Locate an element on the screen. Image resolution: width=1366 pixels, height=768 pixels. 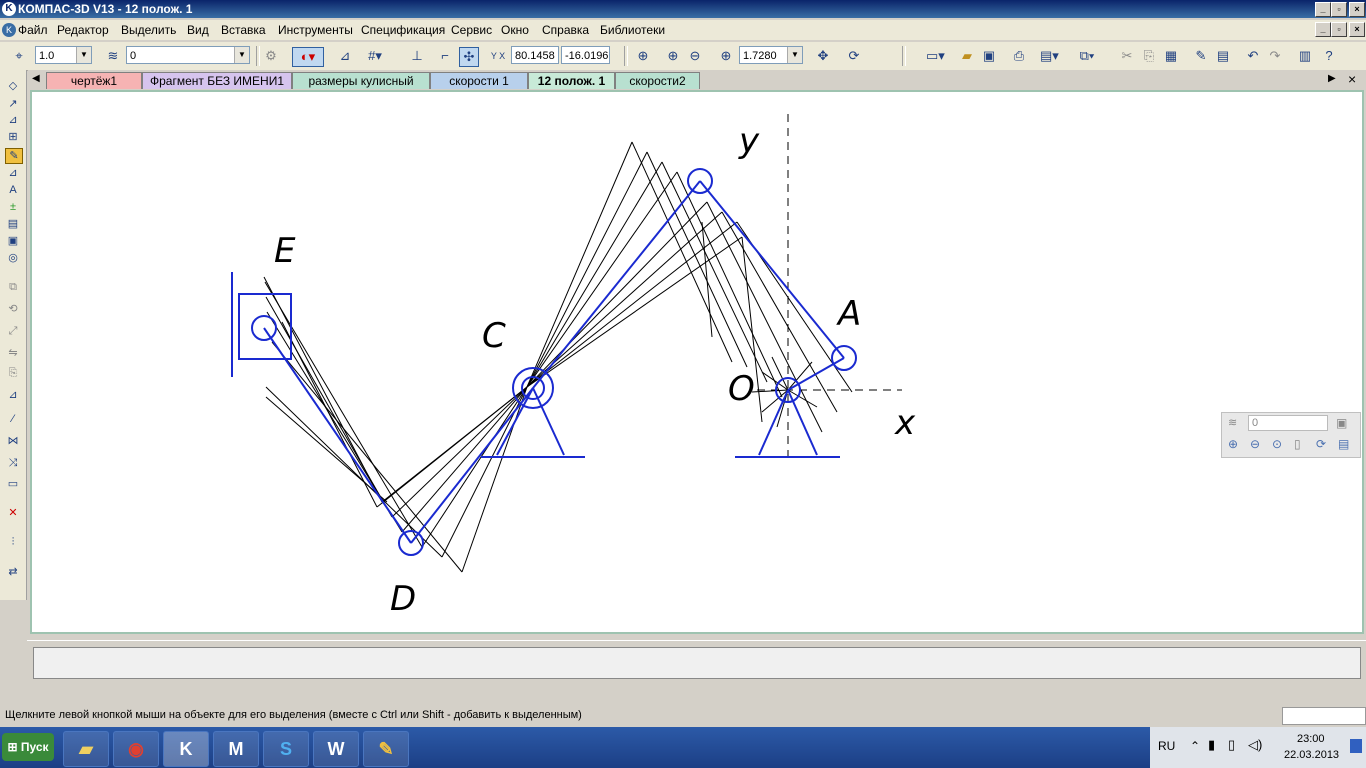
explorer-icon: ▰ is located at coordinates (86, 749).